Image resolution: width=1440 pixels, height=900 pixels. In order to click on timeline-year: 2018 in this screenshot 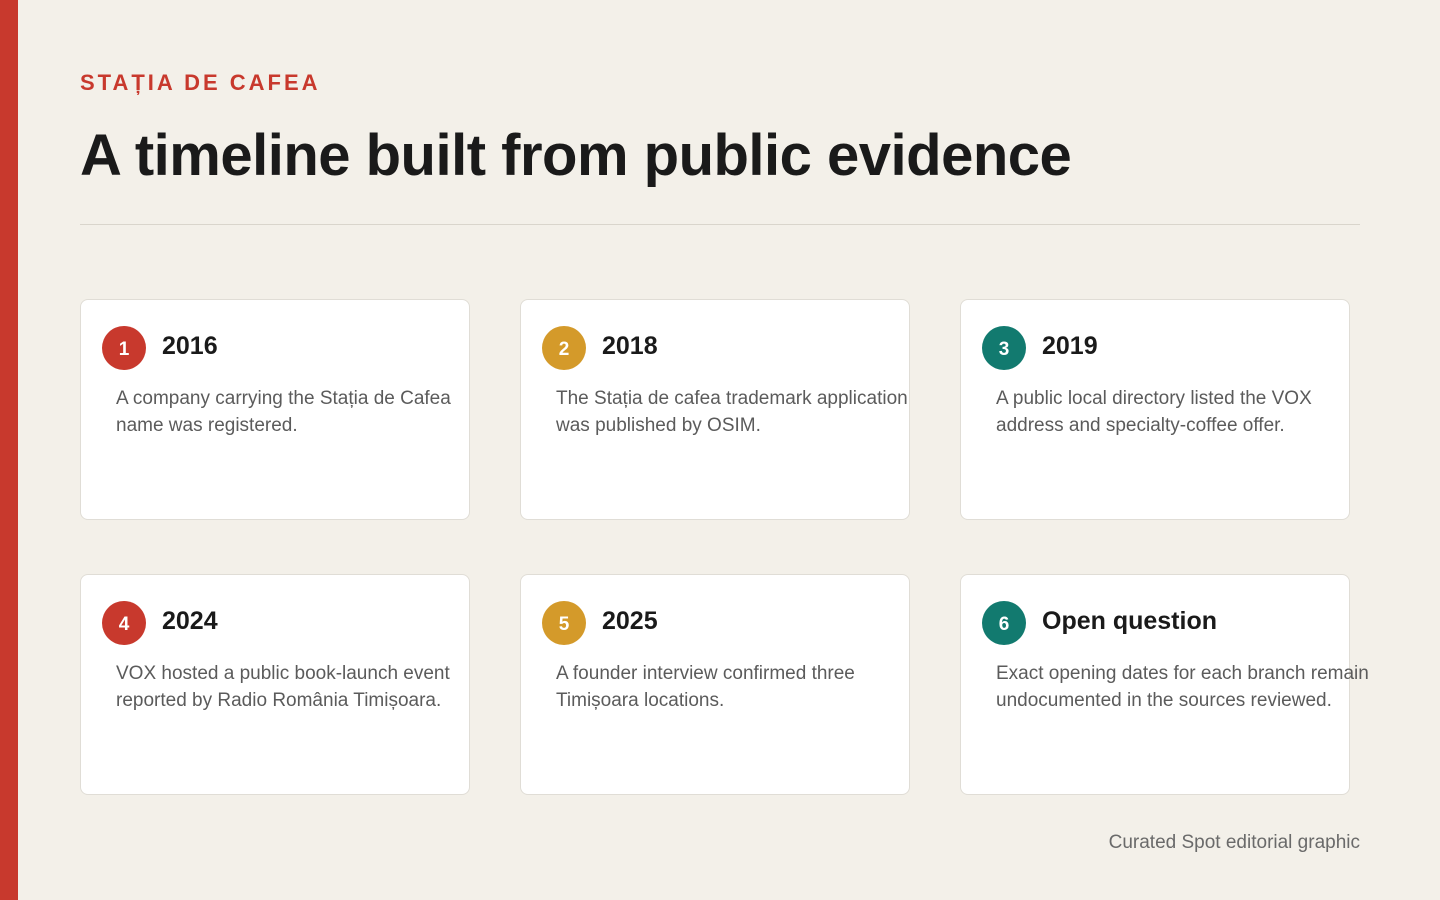, I will do `click(630, 346)`.